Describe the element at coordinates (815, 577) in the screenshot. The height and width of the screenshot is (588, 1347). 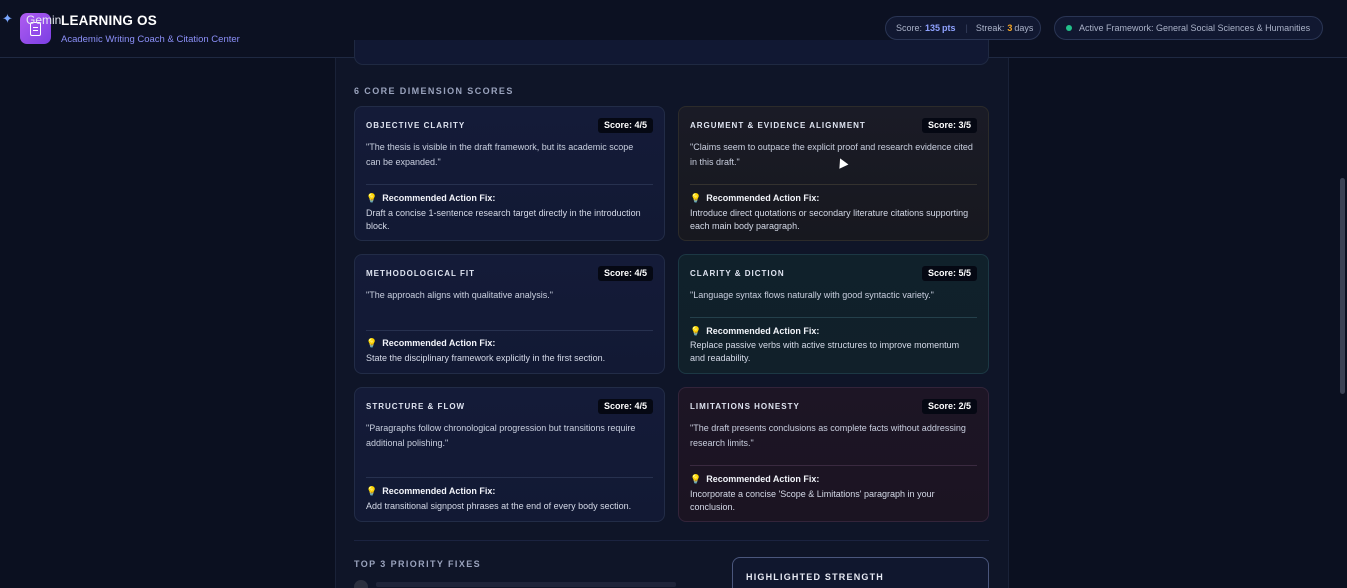
I see `highlighted-strength-title: HIGHLIGHTED STRENGTH` at that location.